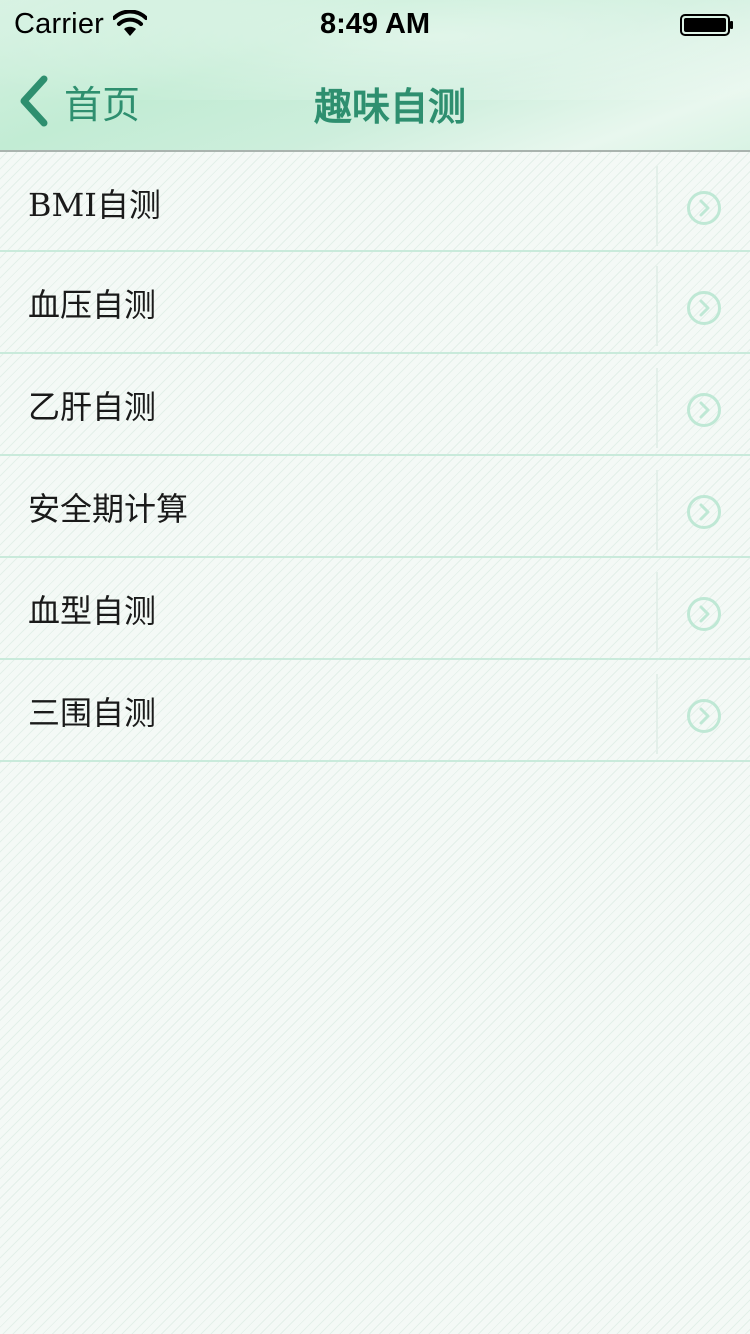 The width and height of the screenshot is (750, 1334). I want to click on list-item-label: 安全期计算, so click(108, 509).